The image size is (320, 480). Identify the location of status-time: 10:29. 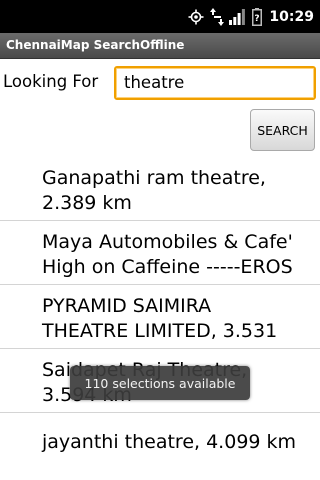
(291, 16).